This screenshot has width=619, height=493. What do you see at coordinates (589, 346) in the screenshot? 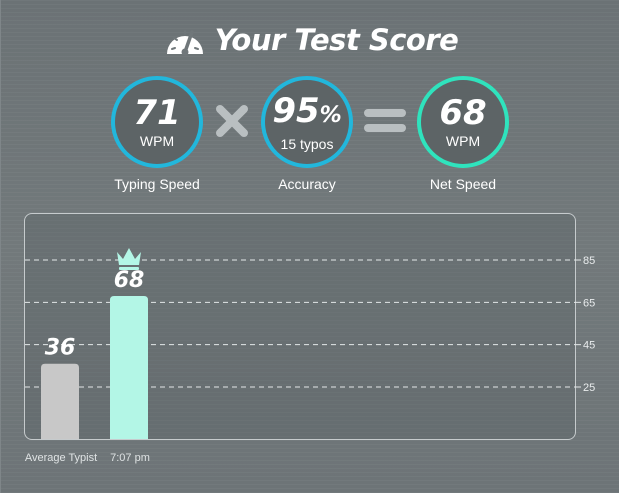
I see `y-tick-label-45: 45` at bounding box center [589, 346].